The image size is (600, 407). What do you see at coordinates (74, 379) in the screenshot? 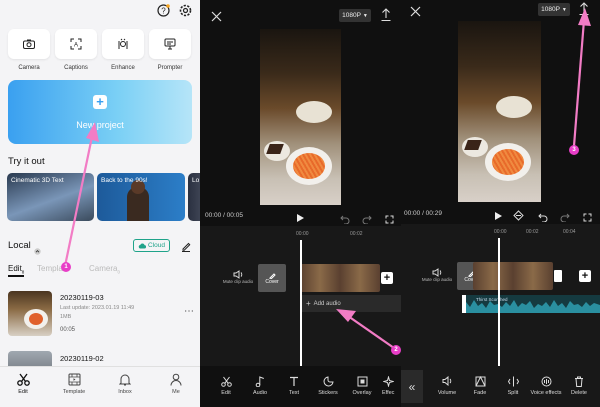
I see `template-icon` at bounding box center [74, 379].